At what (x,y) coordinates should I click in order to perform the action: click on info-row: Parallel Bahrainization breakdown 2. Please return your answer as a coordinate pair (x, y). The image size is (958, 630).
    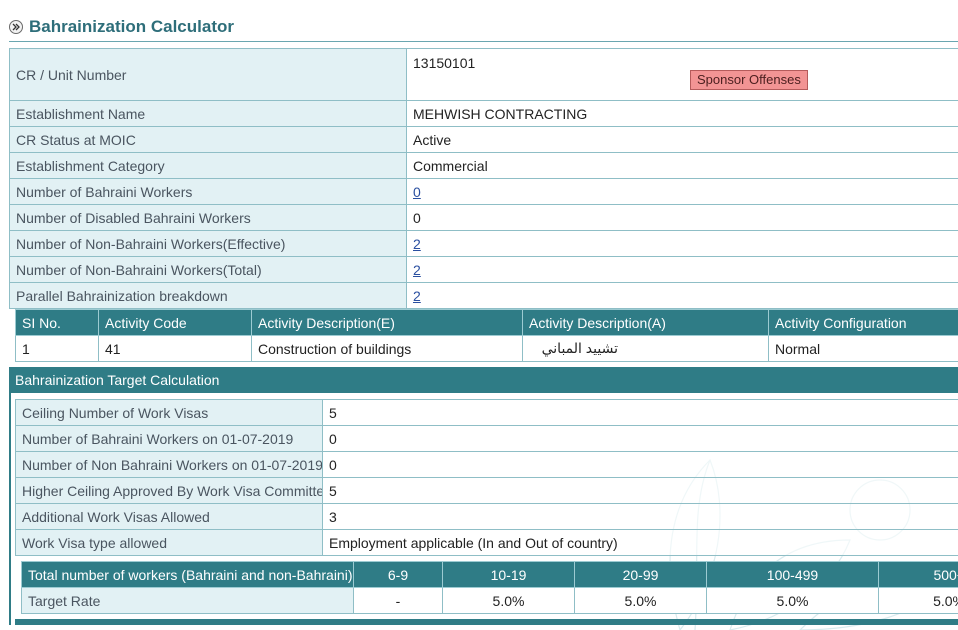
    Looking at the image, I should click on (484, 296).